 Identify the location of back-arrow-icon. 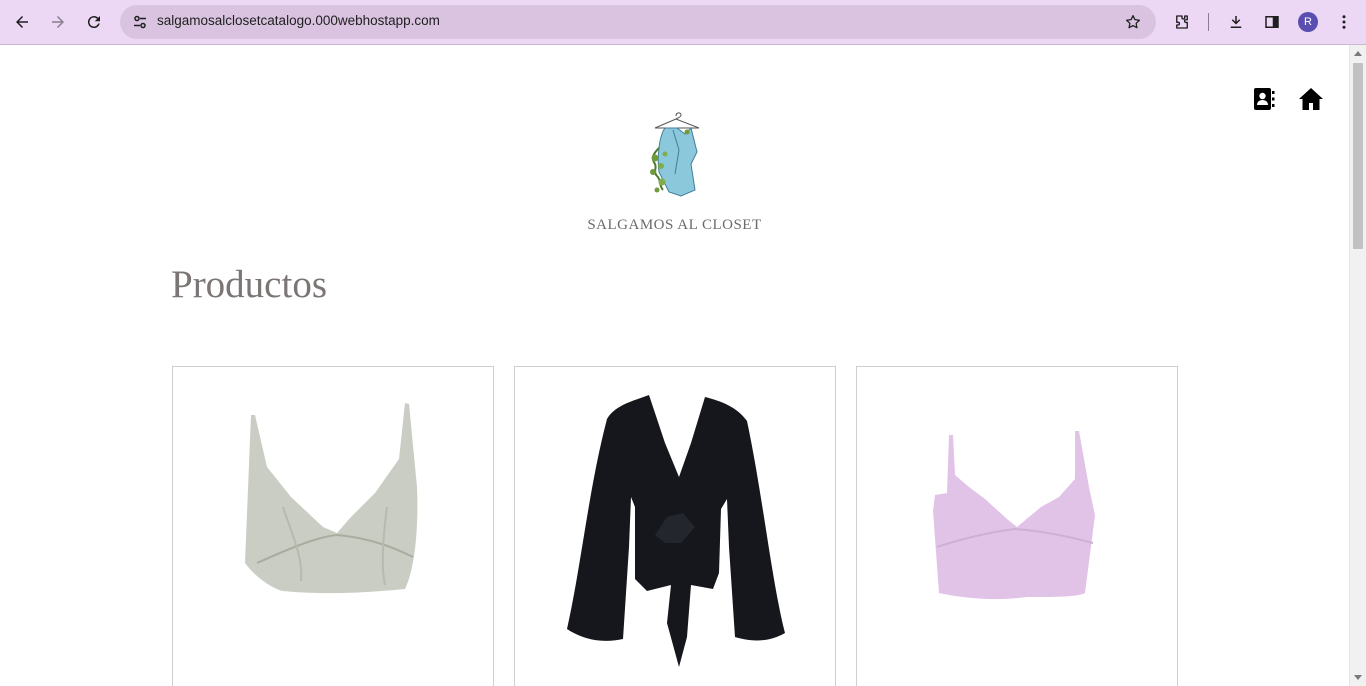
(22, 22).